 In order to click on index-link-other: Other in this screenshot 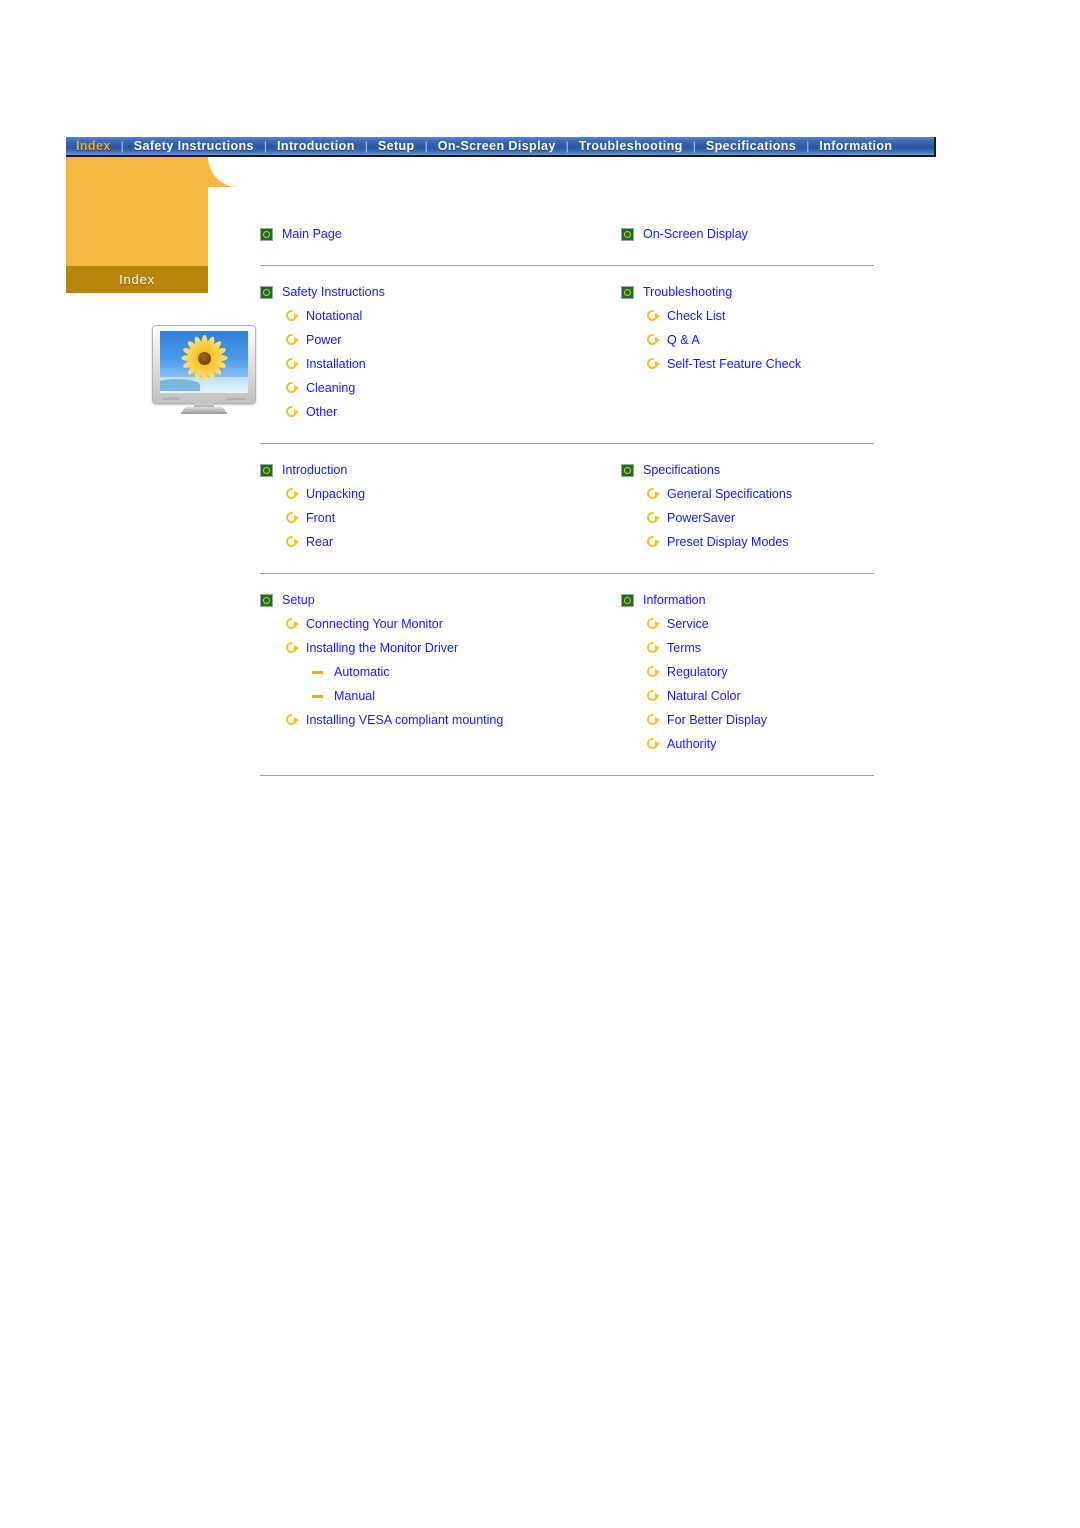, I will do `click(413, 412)`.